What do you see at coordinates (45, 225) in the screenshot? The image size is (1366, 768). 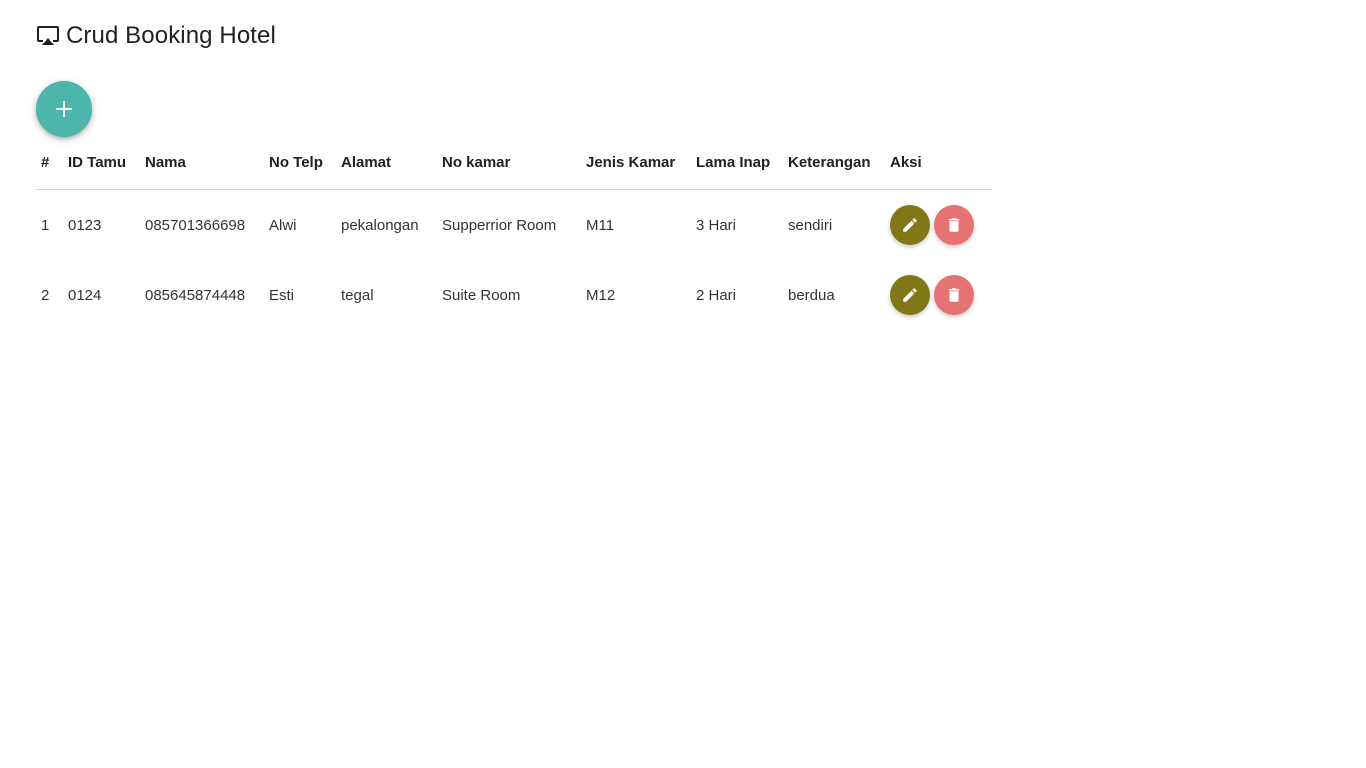 I see `cell-number: 1` at bounding box center [45, 225].